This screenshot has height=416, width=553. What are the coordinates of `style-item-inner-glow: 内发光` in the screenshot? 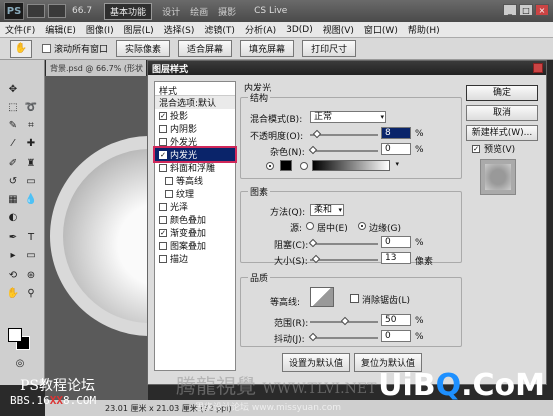 It's located at (195, 154).